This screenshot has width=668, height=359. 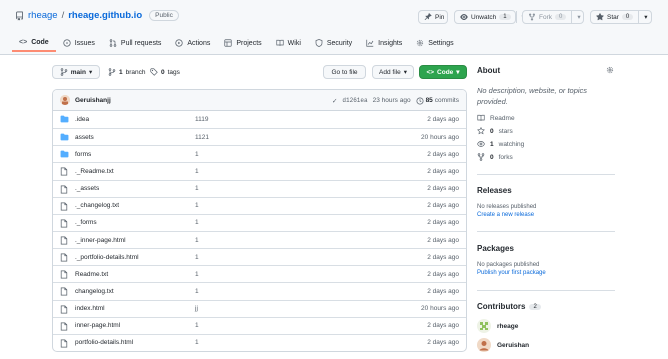 What do you see at coordinates (259, 205) in the screenshot?
I see `table-row: ._changelog.txt 1 2 days ago` at bounding box center [259, 205].